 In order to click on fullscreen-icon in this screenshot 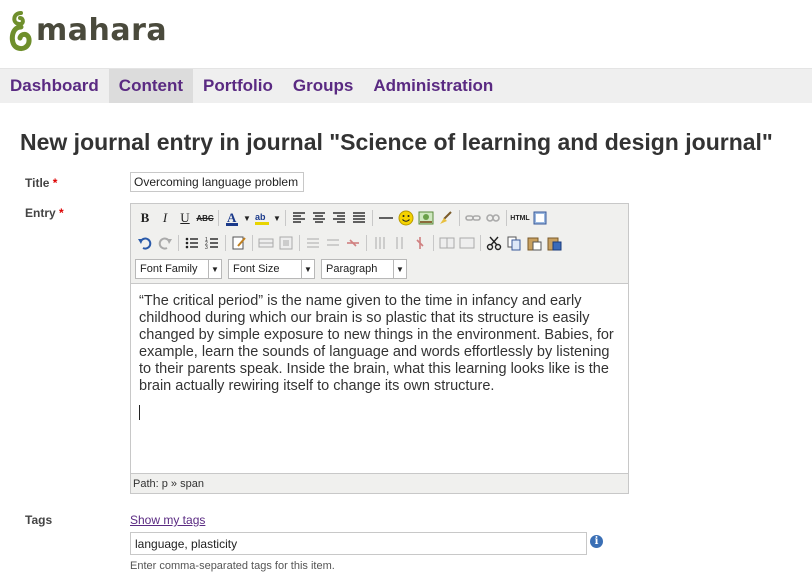, I will do `click(540, 218)`.